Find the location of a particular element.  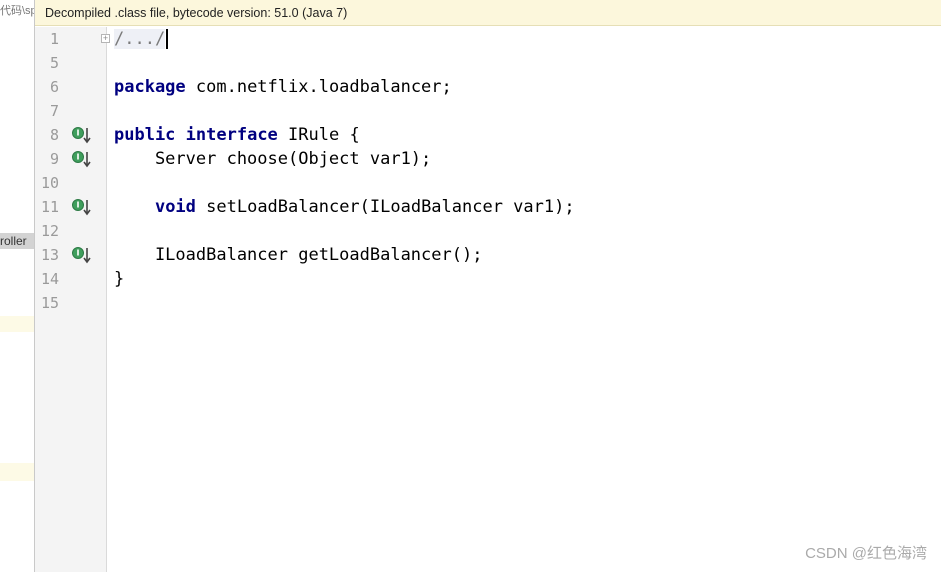

line-number: 10 is located at coordinates (49, 183).